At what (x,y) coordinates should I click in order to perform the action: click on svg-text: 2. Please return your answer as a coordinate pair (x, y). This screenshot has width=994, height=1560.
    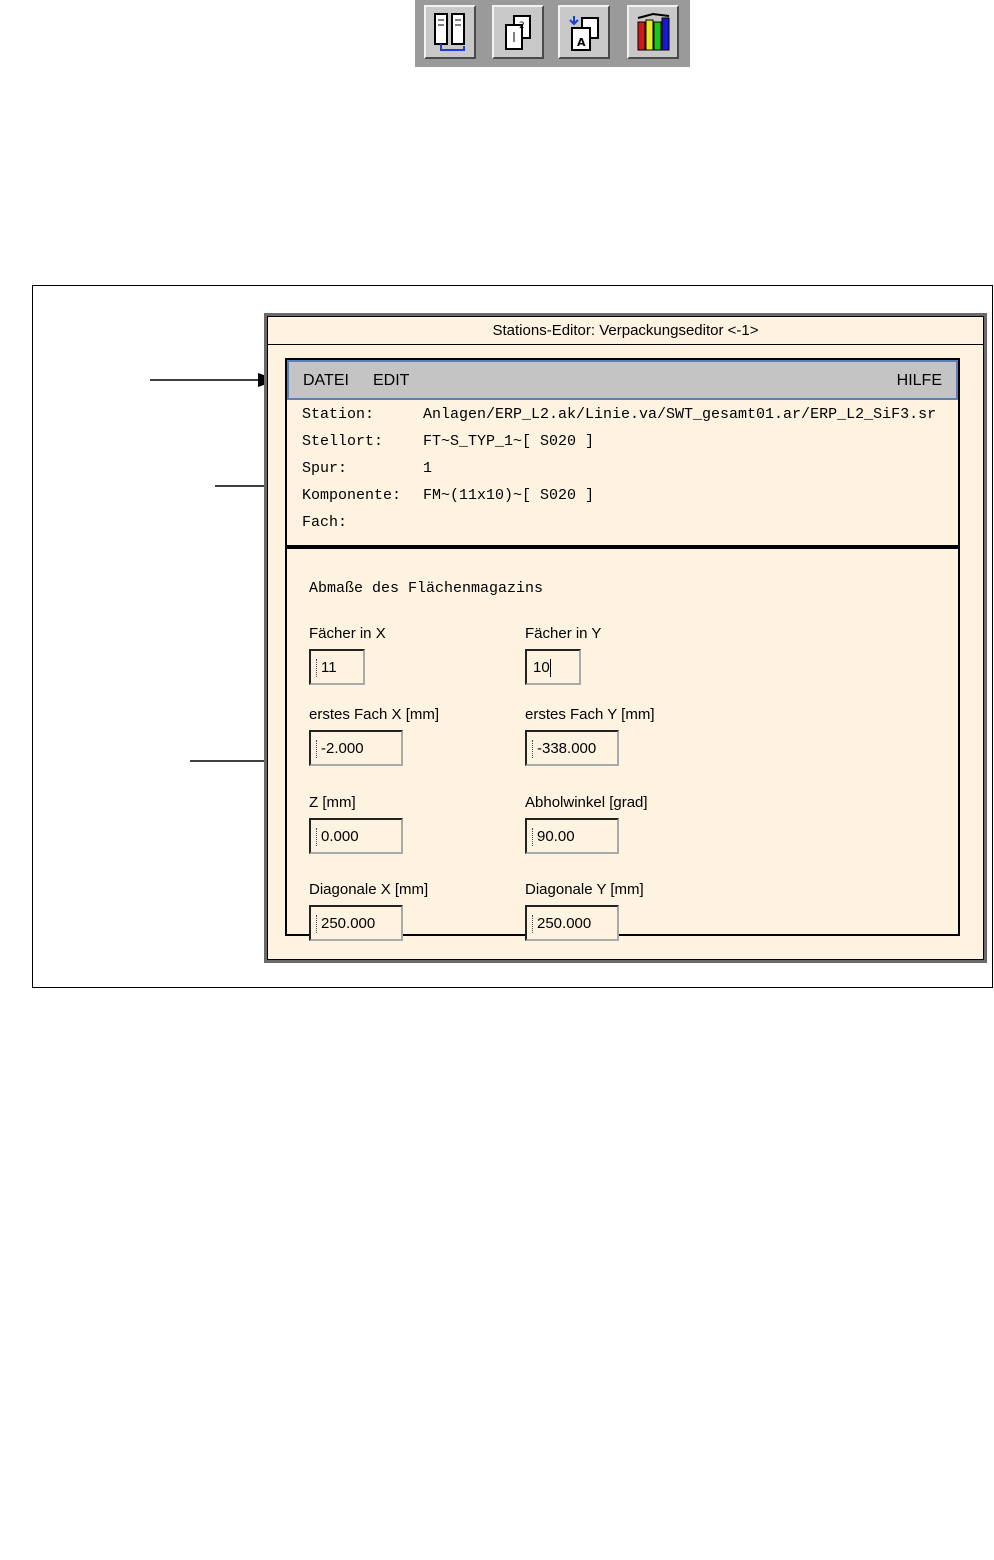
    Looking at the image, I should click on (522, 26).